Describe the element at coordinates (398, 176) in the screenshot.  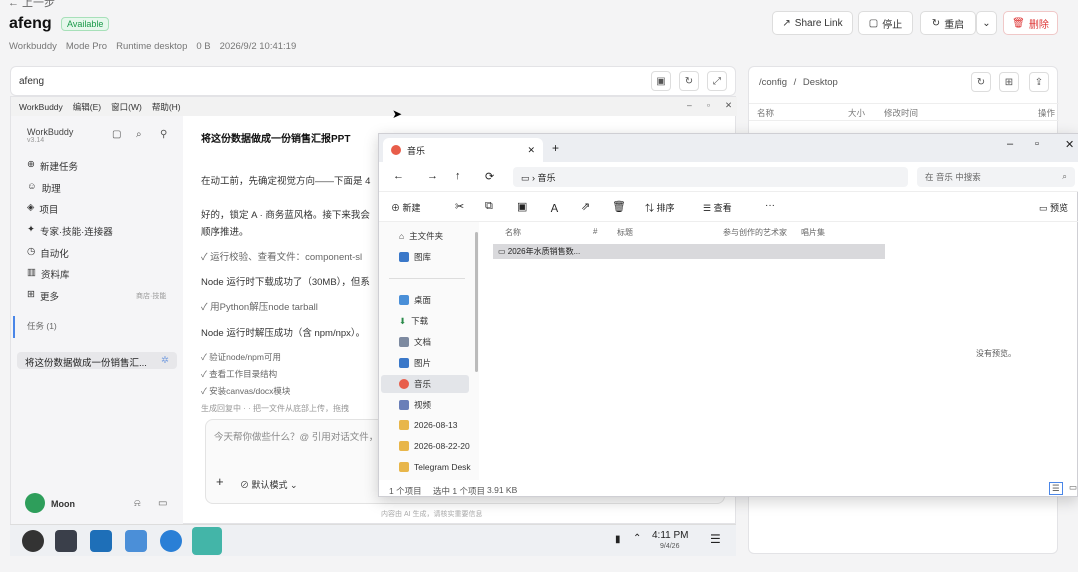
I see `back-arrow-icon: ←` at that location.